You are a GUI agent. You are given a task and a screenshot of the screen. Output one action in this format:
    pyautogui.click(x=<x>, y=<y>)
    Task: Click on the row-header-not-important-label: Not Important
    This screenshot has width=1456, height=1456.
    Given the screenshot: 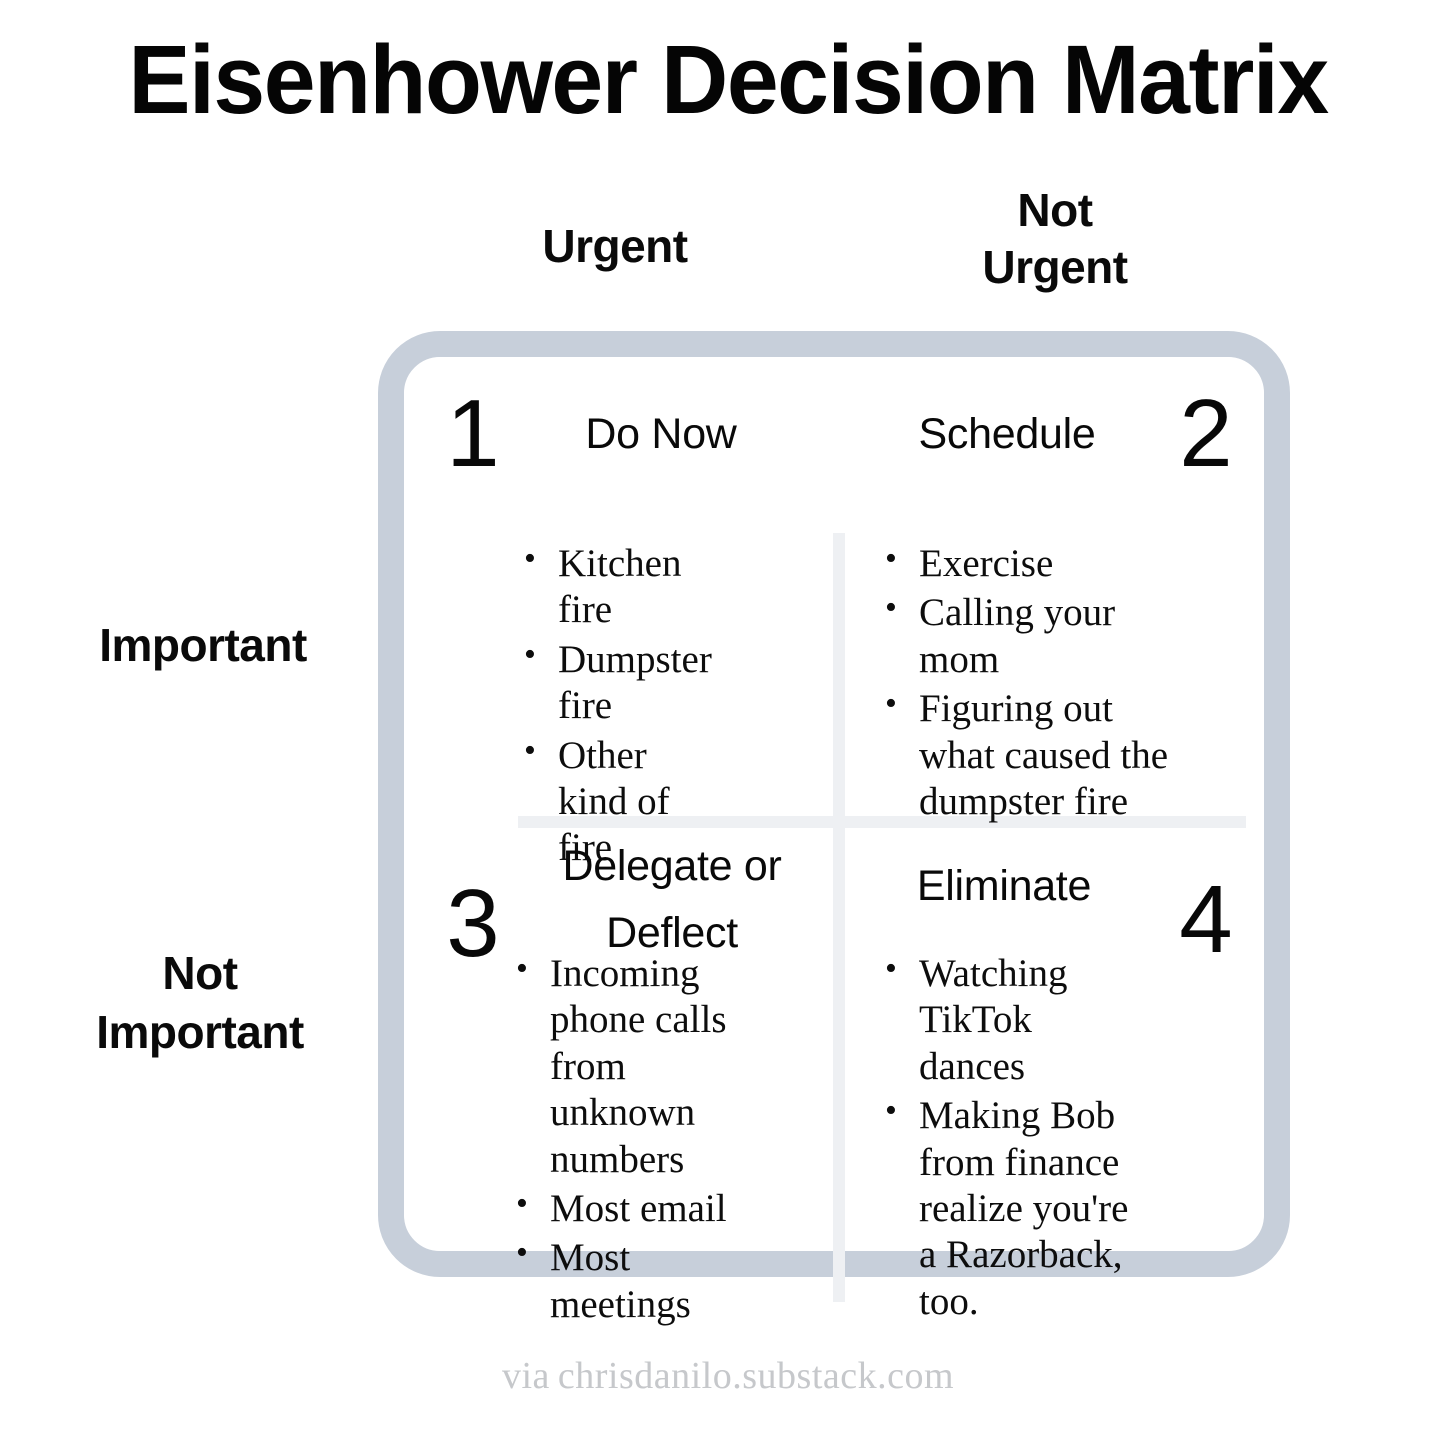 What is the action you would take?
    pyautogui.click(x=200, y=1002)
    